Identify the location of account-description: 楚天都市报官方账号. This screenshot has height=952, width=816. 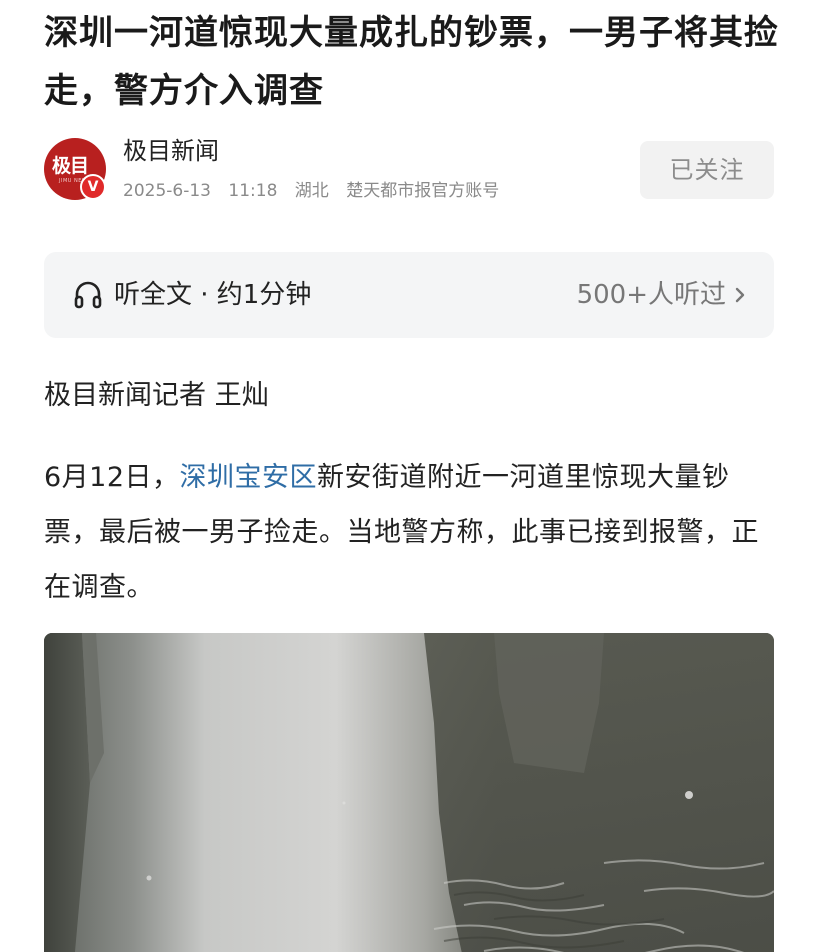
(423, 191).